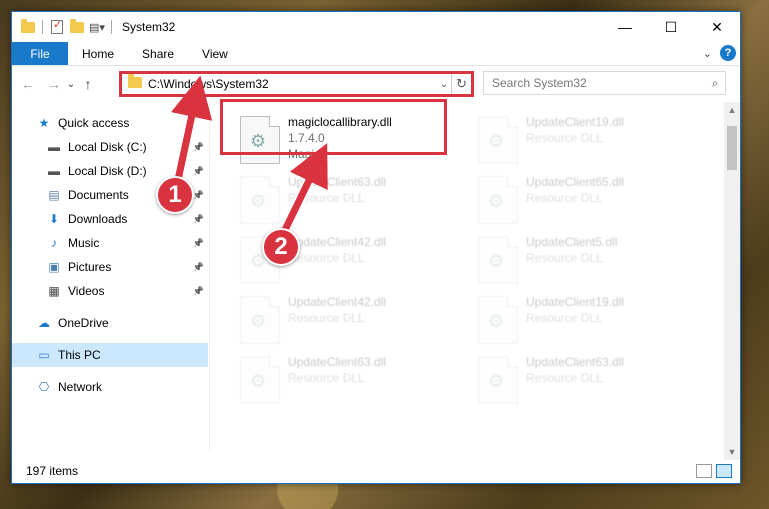 The height and width of the screenshot is (509, 769). What do you see at coordinates (54, 291) in the screenshot?
I see `videos-icon: ▦` at bounding box center [54, 291].